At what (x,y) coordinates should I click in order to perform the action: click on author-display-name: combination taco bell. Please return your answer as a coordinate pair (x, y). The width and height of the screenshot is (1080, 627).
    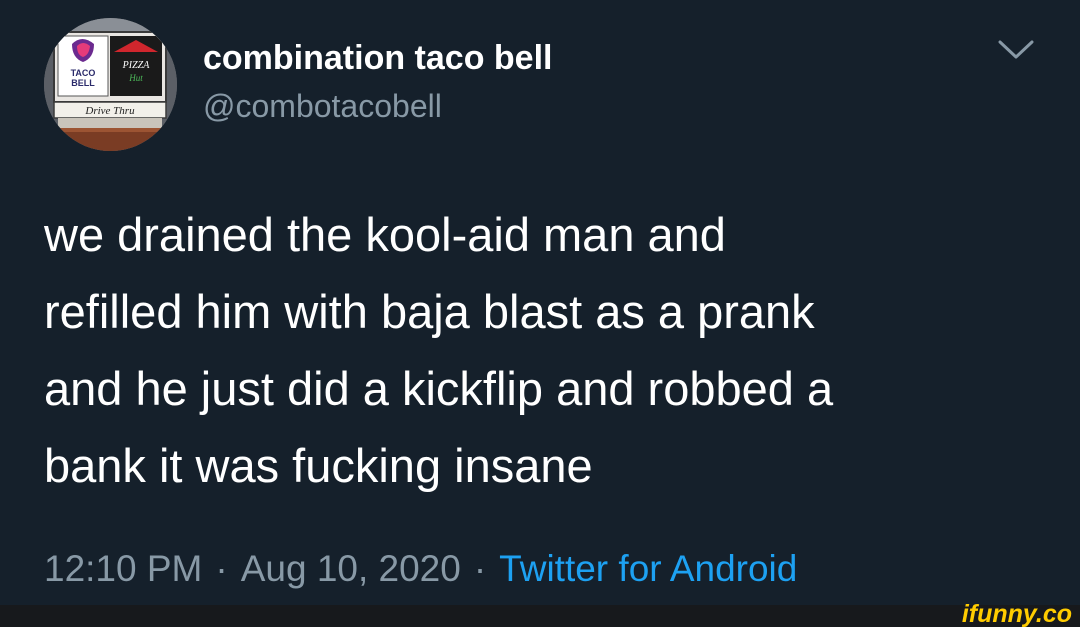
    Looking at the image, I should click on (377, 58).